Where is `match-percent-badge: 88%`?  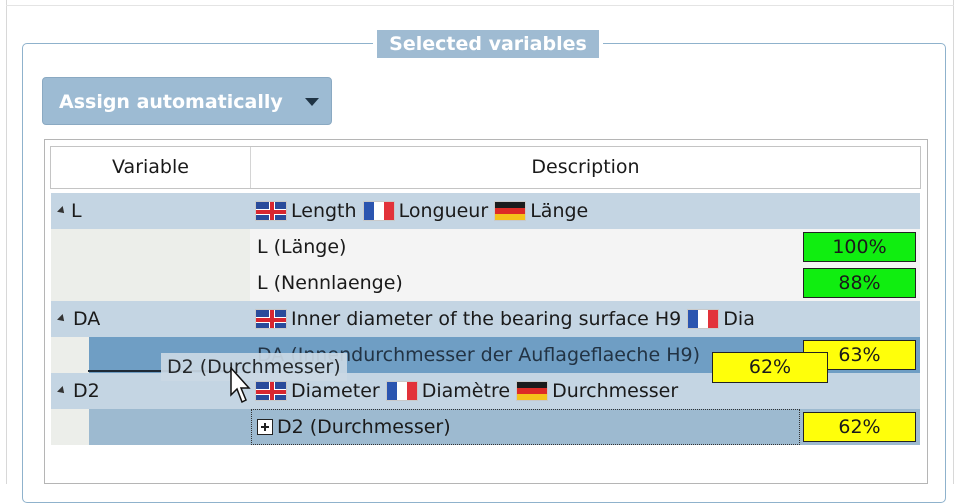
match-percent-badge: 88% is located at coordinates (859, 283).